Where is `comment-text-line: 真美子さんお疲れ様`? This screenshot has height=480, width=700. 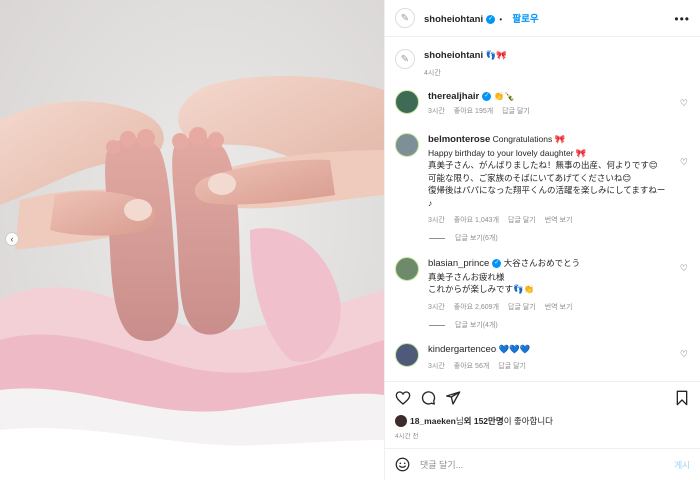
comment-text-line: 真美子さんお疲れ様 is located at coordinates (466, 276).